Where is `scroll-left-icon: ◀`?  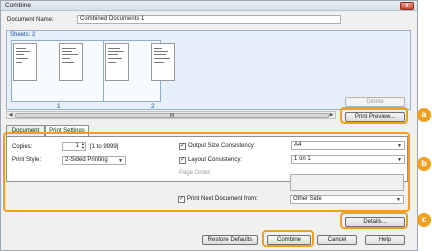
scroll-left-icon: ◀ is located at coordinates (10, 115).